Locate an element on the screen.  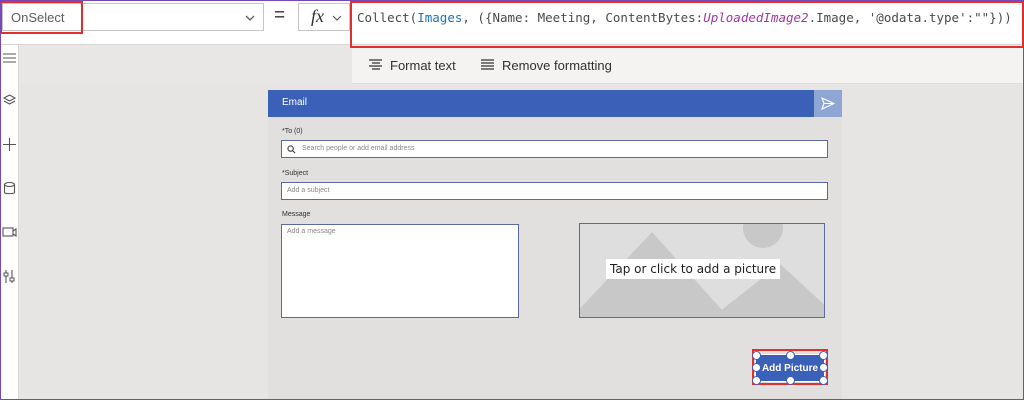
fx-button: fx is located at coordinates (324, 17).